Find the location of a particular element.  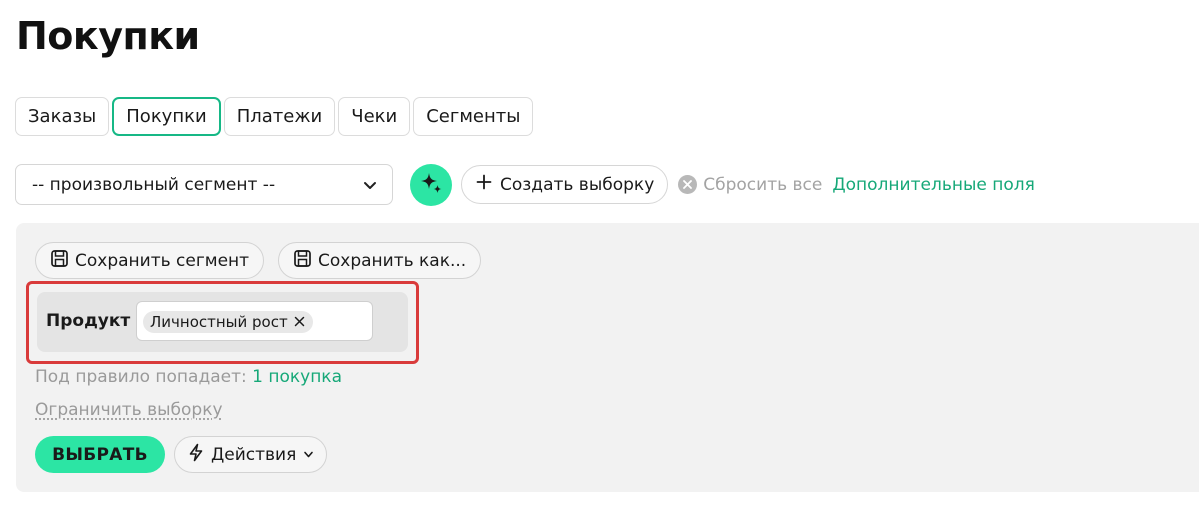

match-count-link: 1 покупка is located at coordinates (297, 377).